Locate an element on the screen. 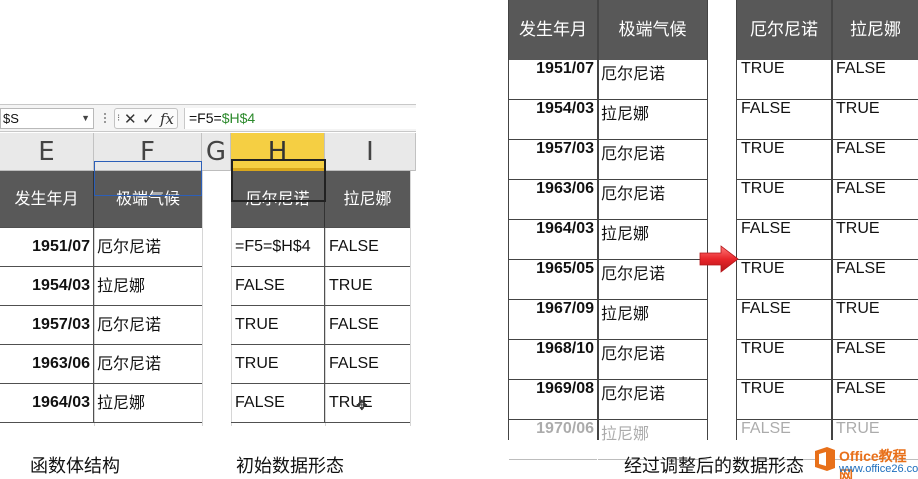 This screenshot has width=918, height=479. name-box-value: $S is located at coordinates (11, 118).